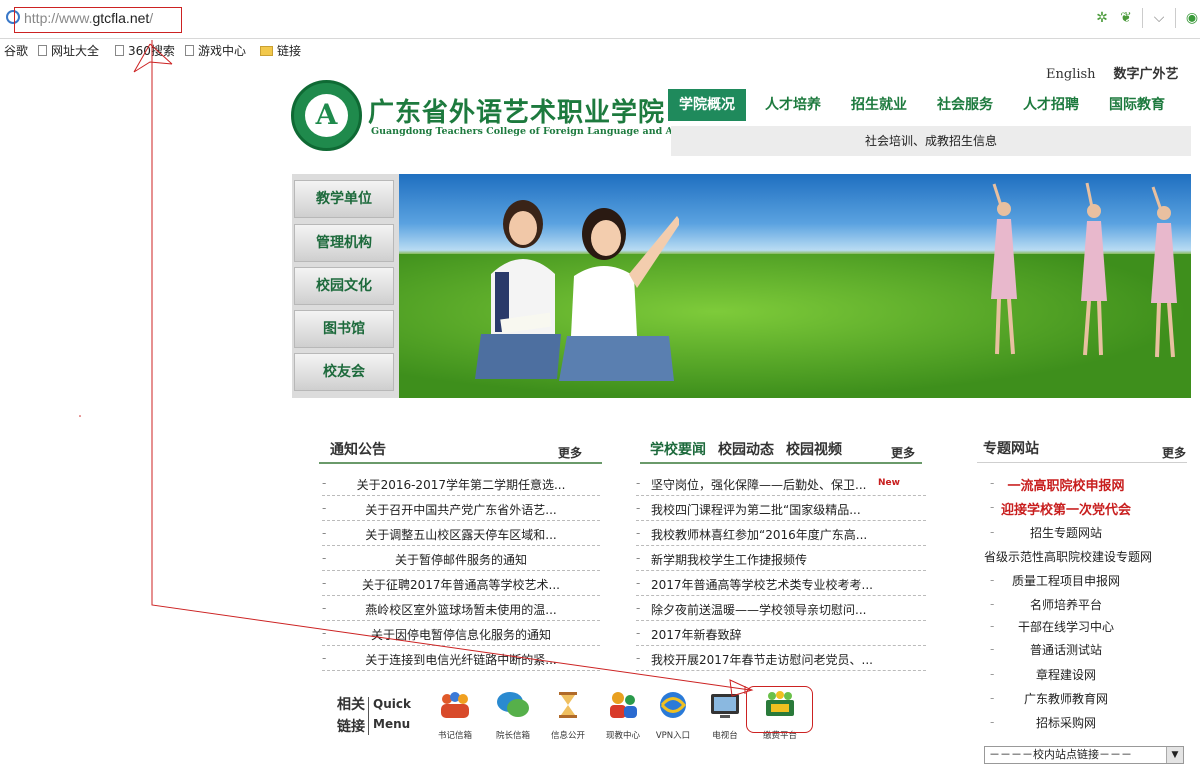  I want to click on refresh-icon: ✲, so click(1102, 18).